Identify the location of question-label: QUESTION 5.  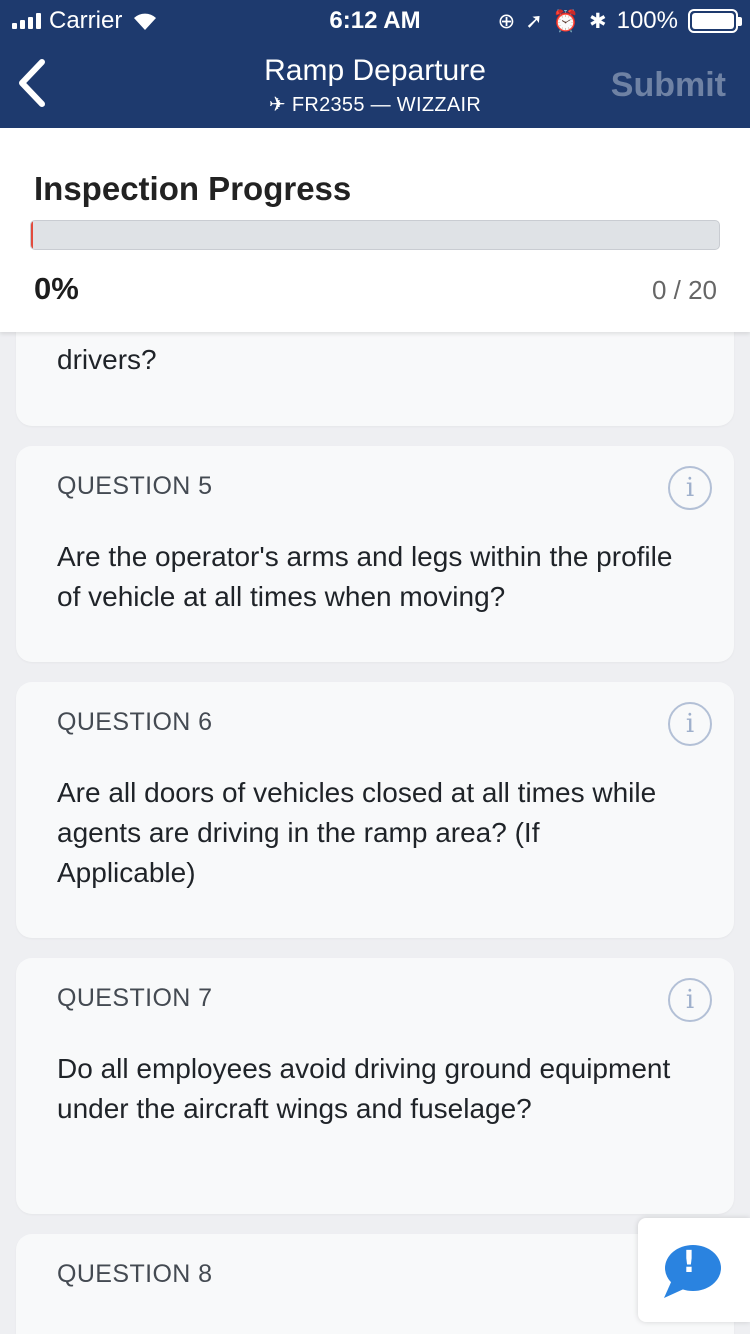
(135, 486).